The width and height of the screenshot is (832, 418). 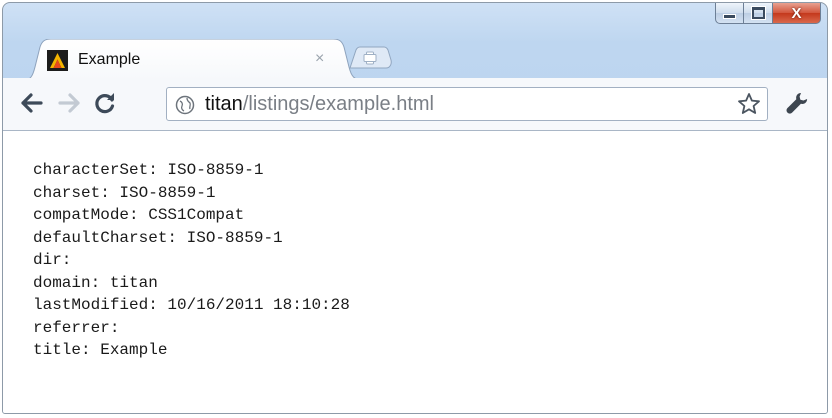 I want to click on output-line: defaultCharset: ISO-8859-1, so click(x=158, y=237).